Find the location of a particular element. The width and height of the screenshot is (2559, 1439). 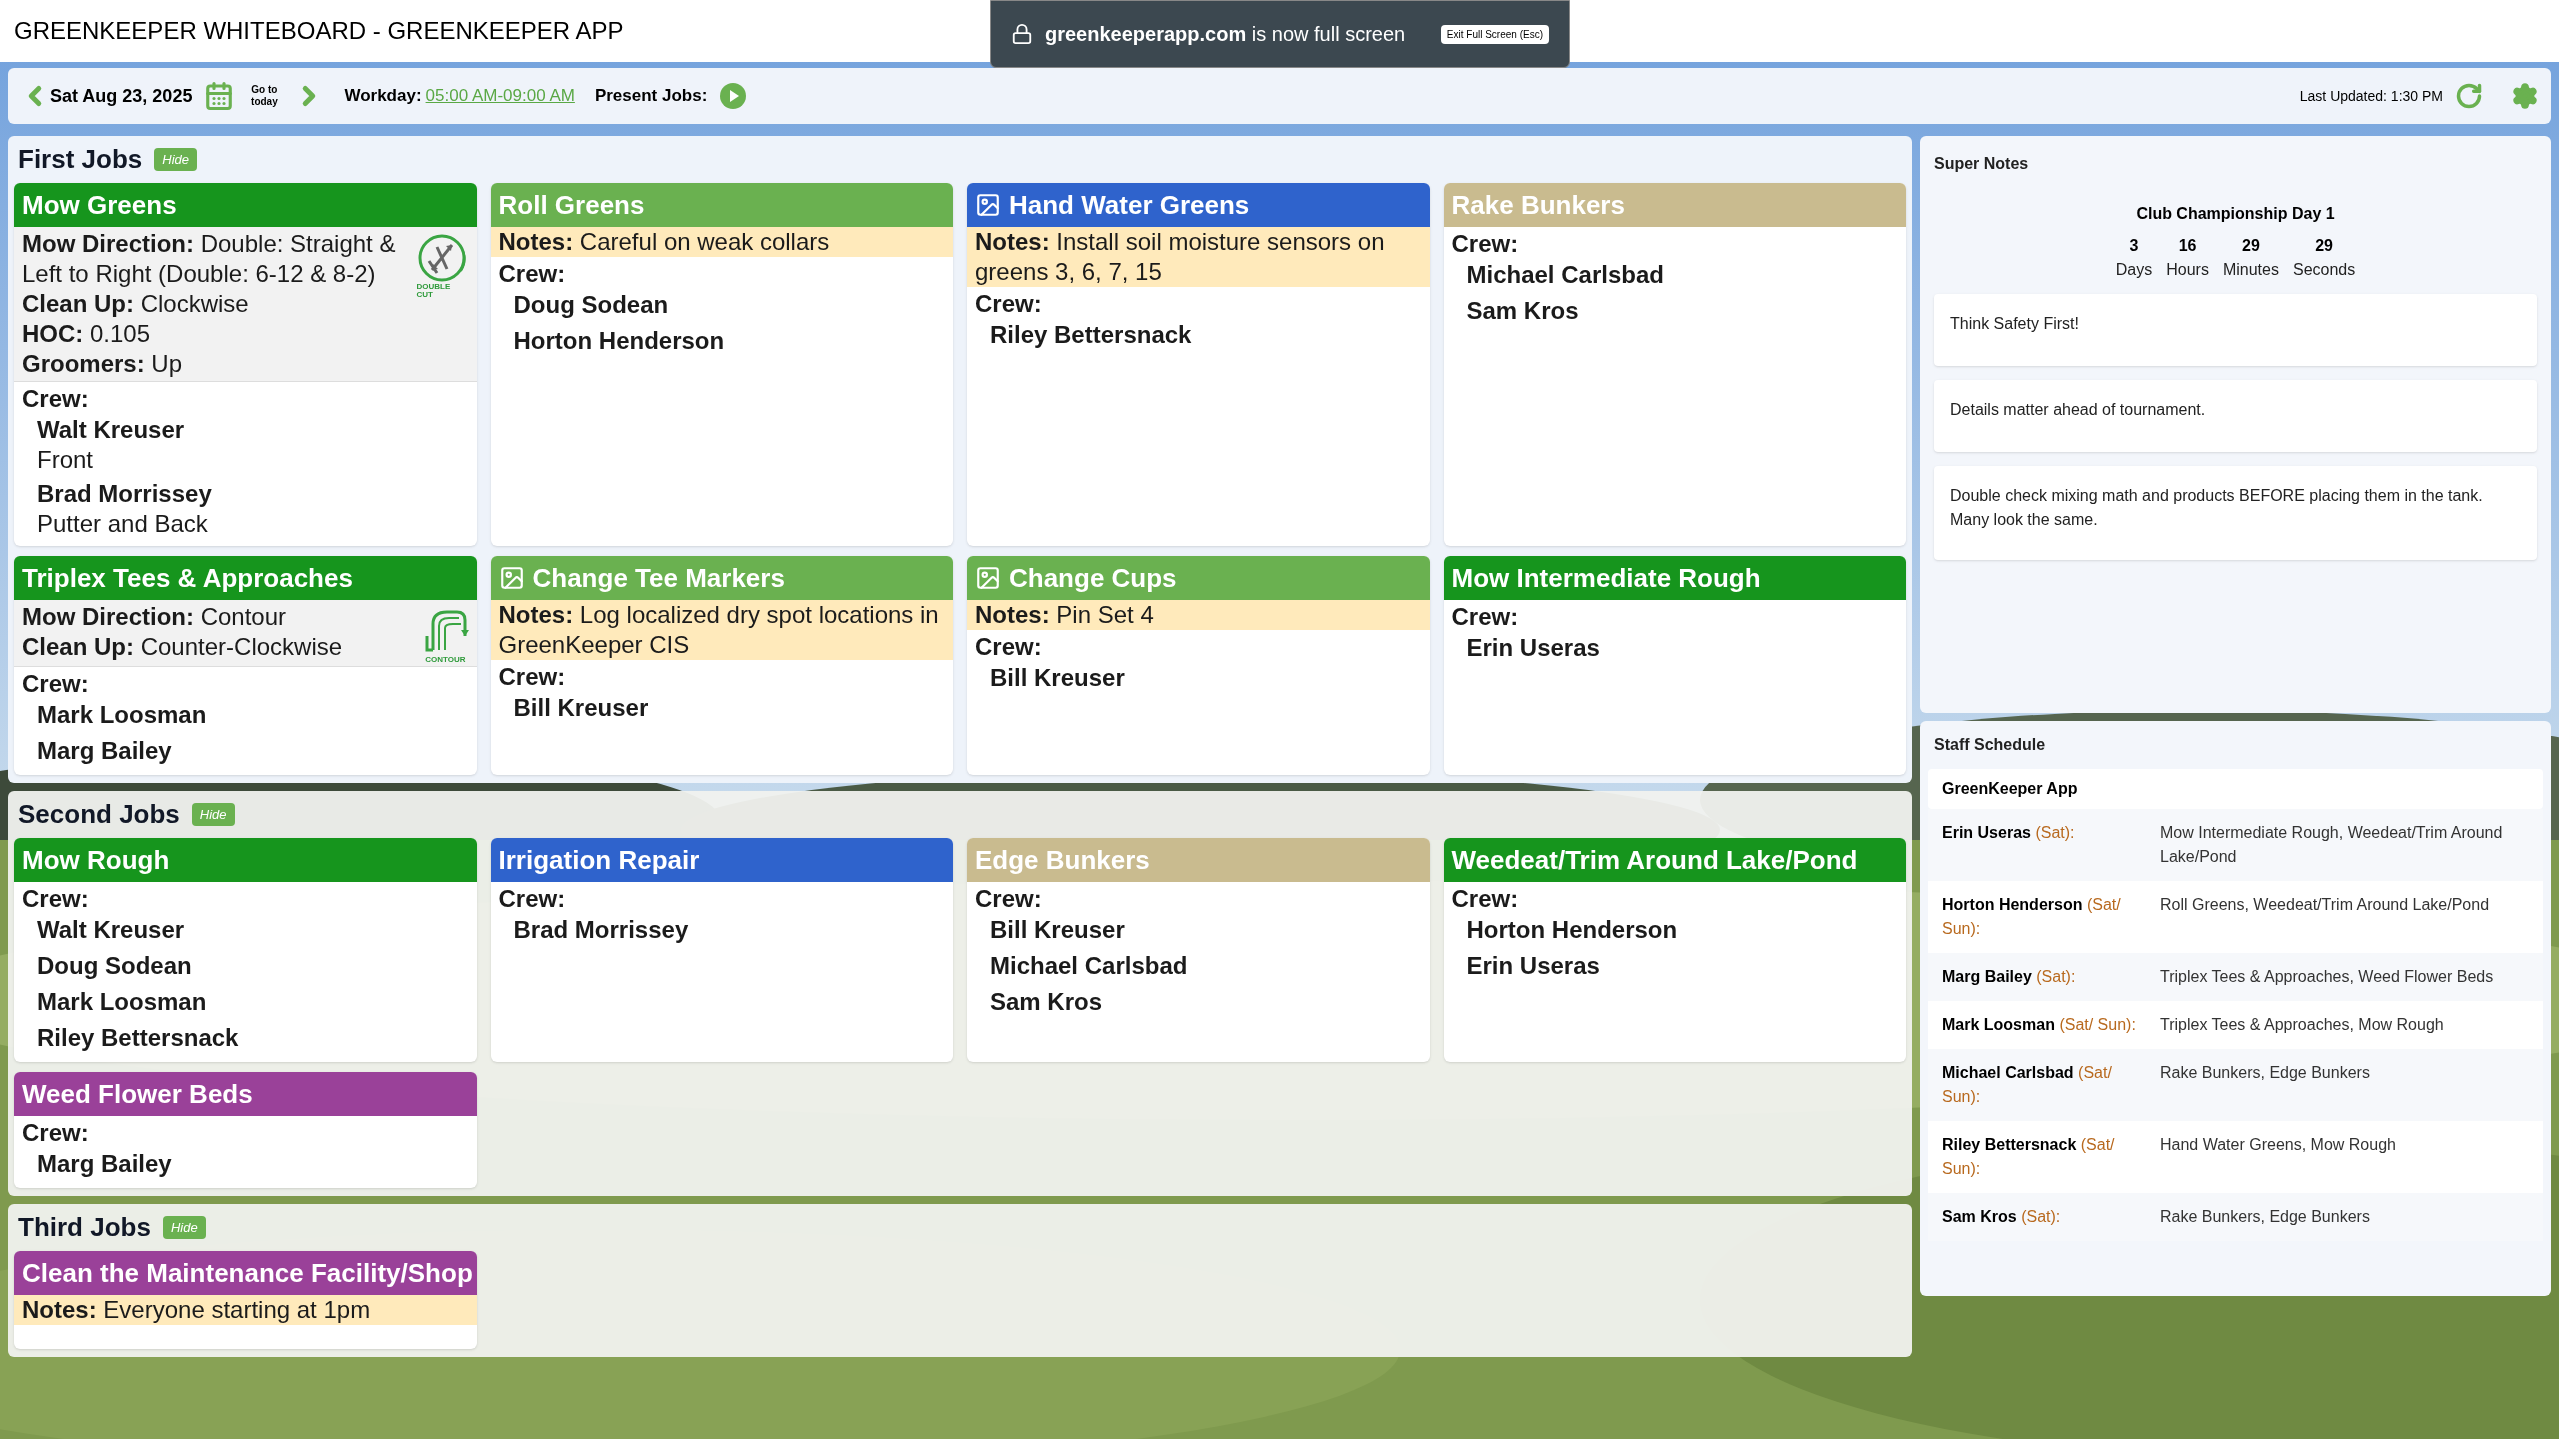

job-card: Change Cups Notes: Pin Set 4 Crew: Bill Kreuser is located at coordinates (1198, 665).